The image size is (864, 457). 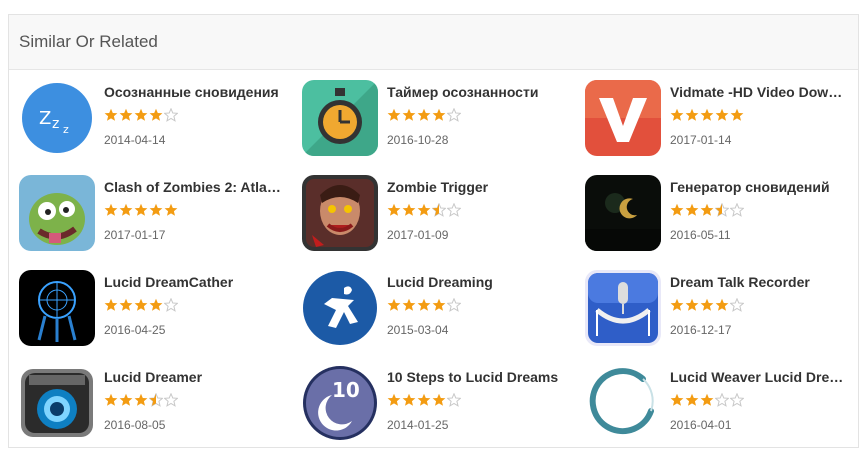 I want to click on moon-ten-icon: 10, so click(x=340, y=403).